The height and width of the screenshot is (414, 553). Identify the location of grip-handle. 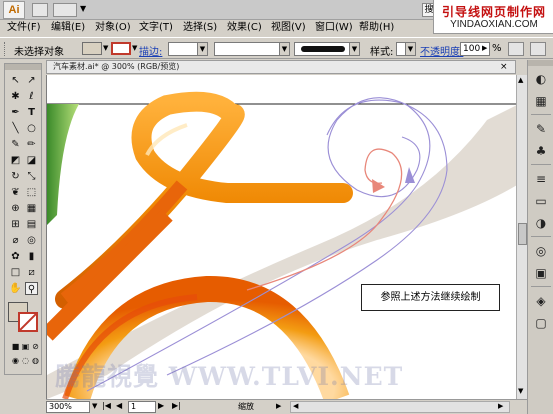
(5, 49).